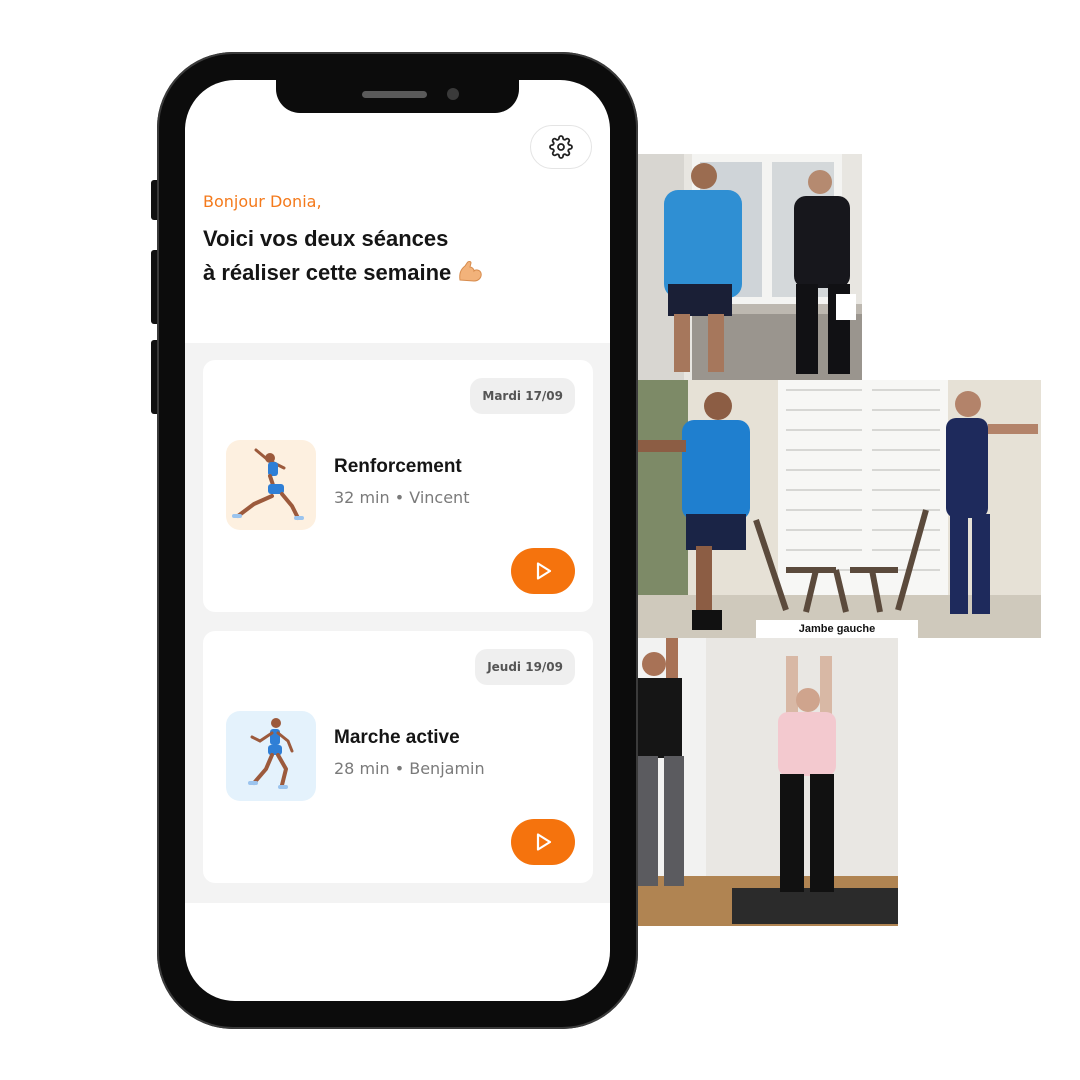 The image size is (1080, 1080). I want to click on session-title: Renforcement, so click(398, 466).